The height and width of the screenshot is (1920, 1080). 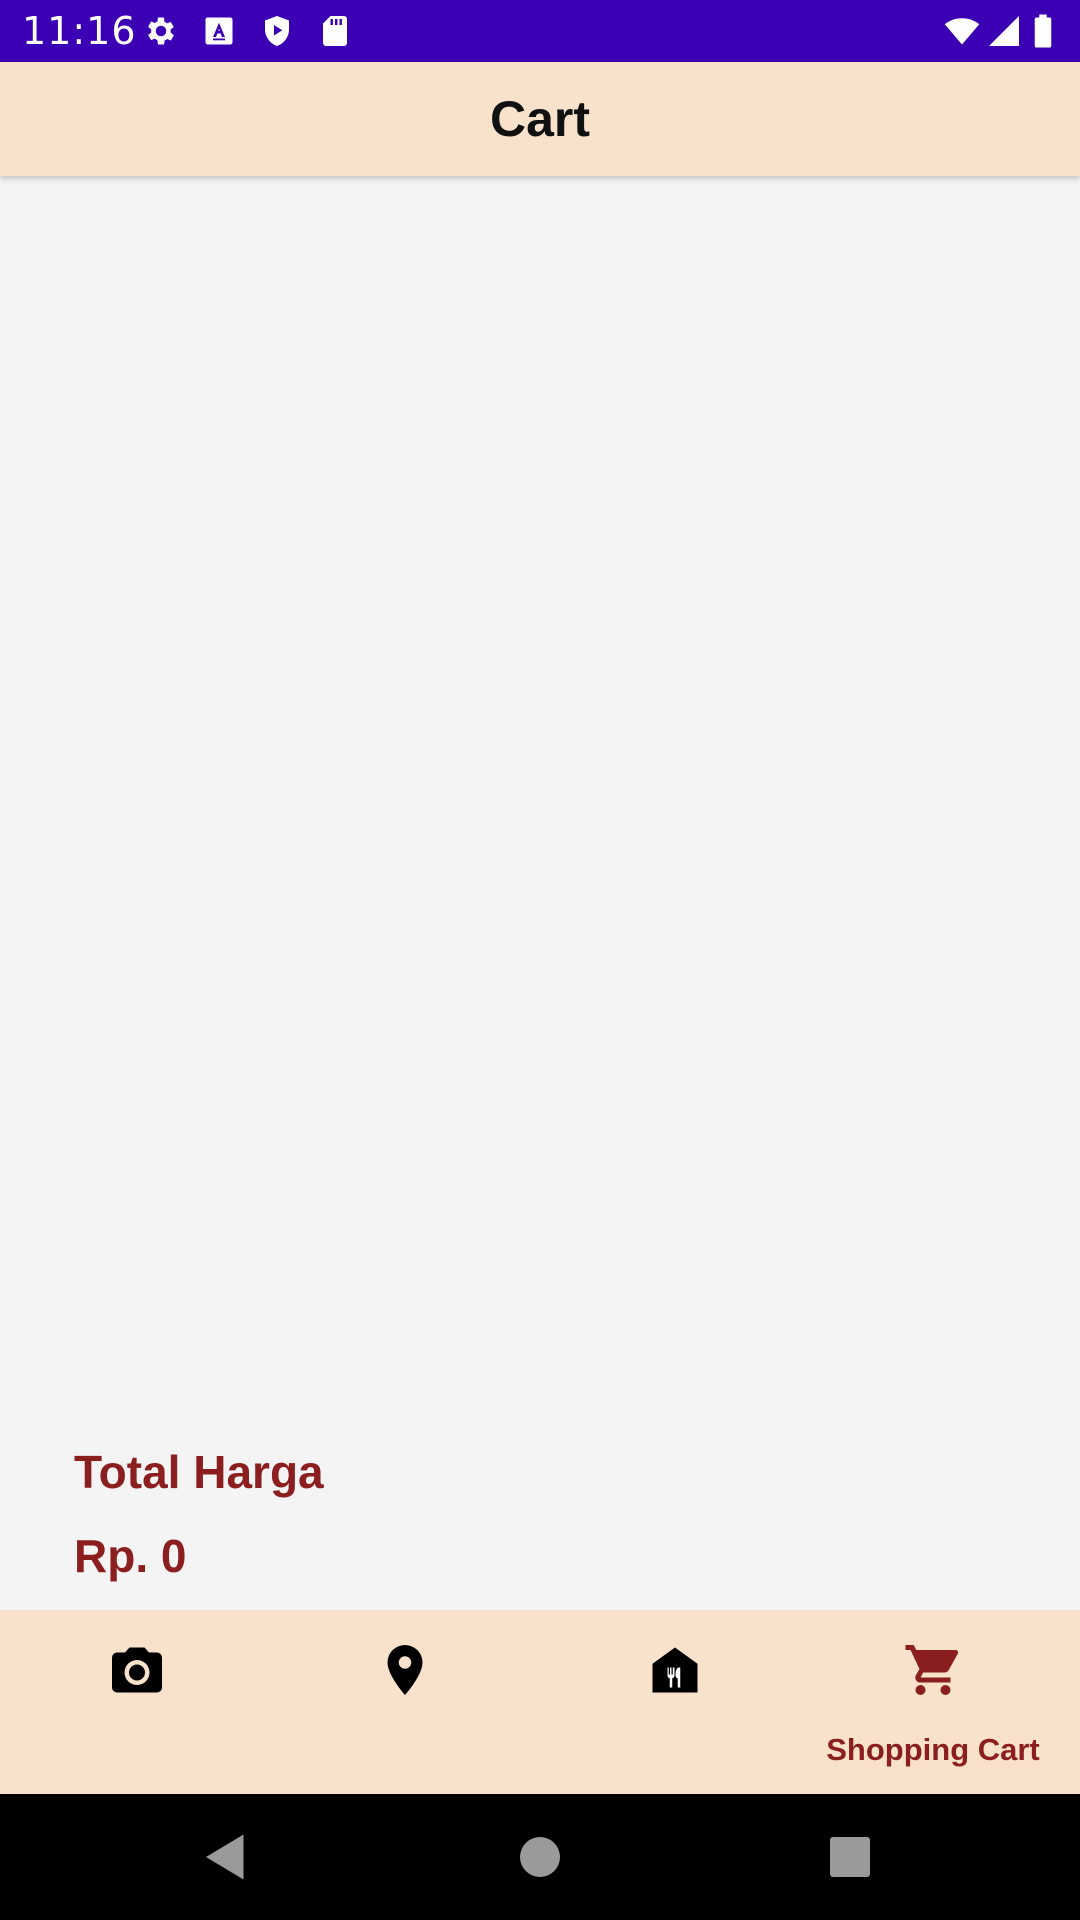 I want to click on nav-item-shopping-cart: Shopping Cart, so click(x=933, y=1702).